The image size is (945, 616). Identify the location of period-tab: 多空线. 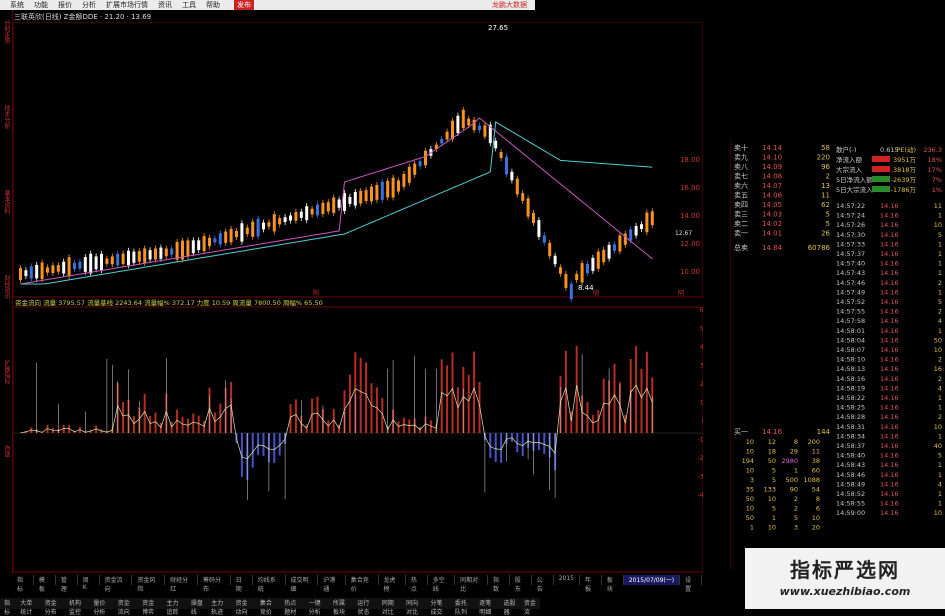
(441, 580).